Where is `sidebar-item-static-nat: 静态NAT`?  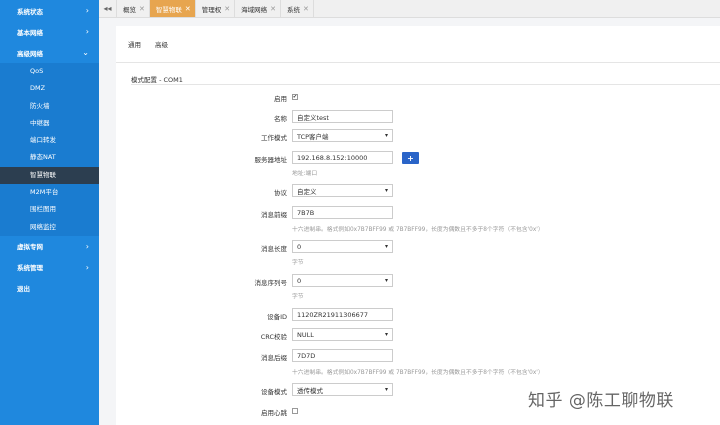
sidebar-item-static-nat: 静态NAT is located at coordinates (49, 157).